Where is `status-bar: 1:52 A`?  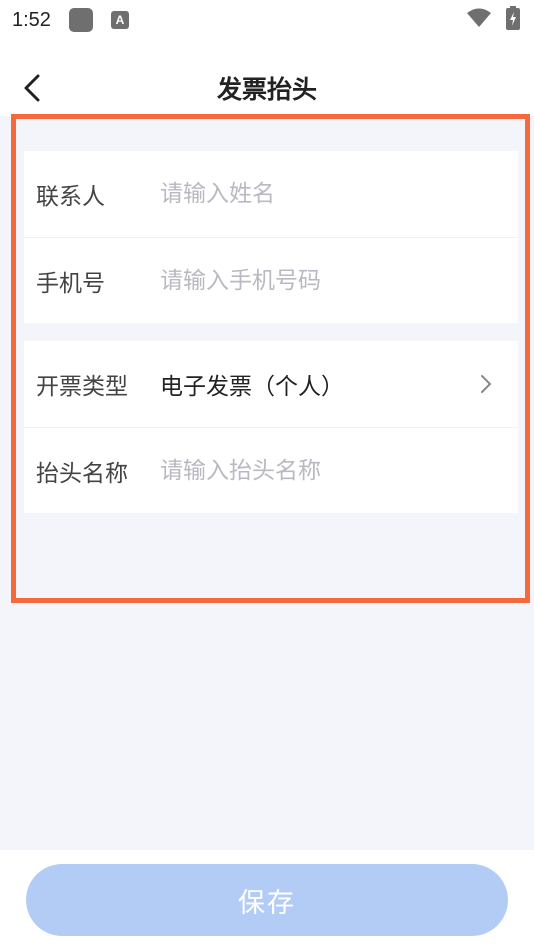
status-bar: 1:52 A is located at coordinates (267, 20).